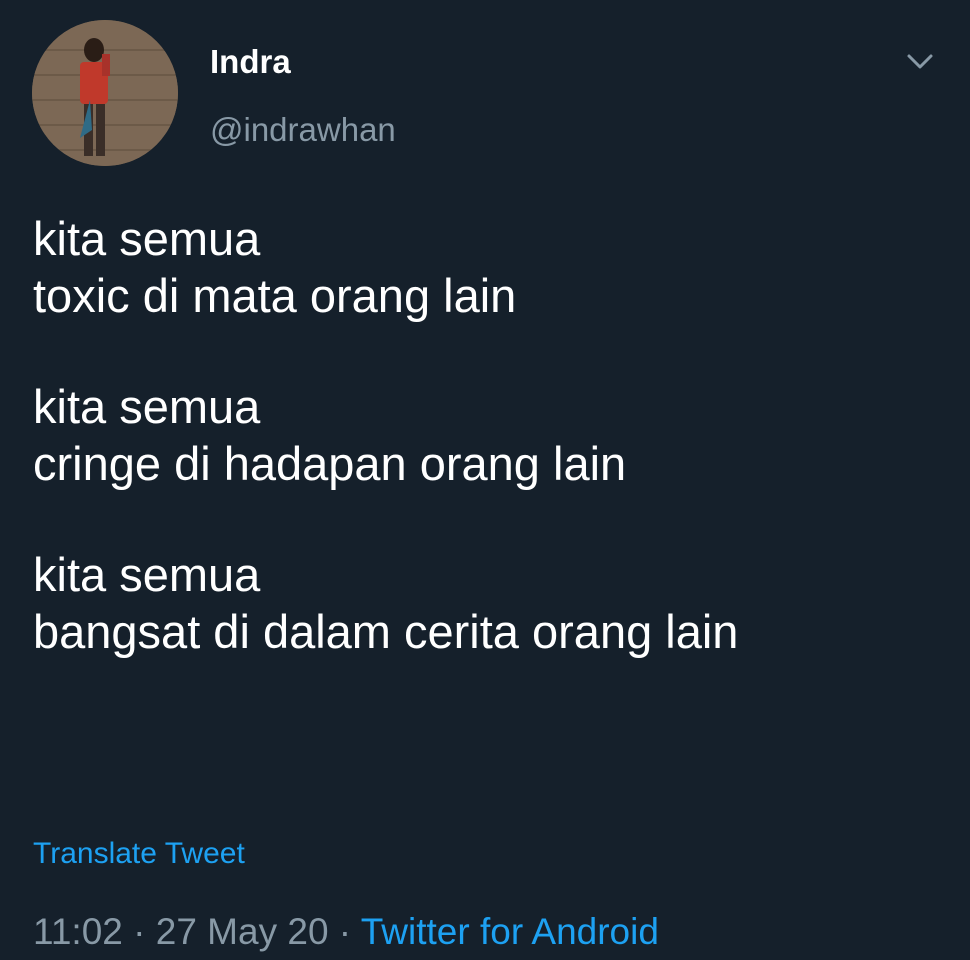 The height and width of the screenshot is (960, 970). What do you see at coordinates (303, 130) in the screenshot?
I see `user-handle: @indrawhan` at bounding box center [303, 130].